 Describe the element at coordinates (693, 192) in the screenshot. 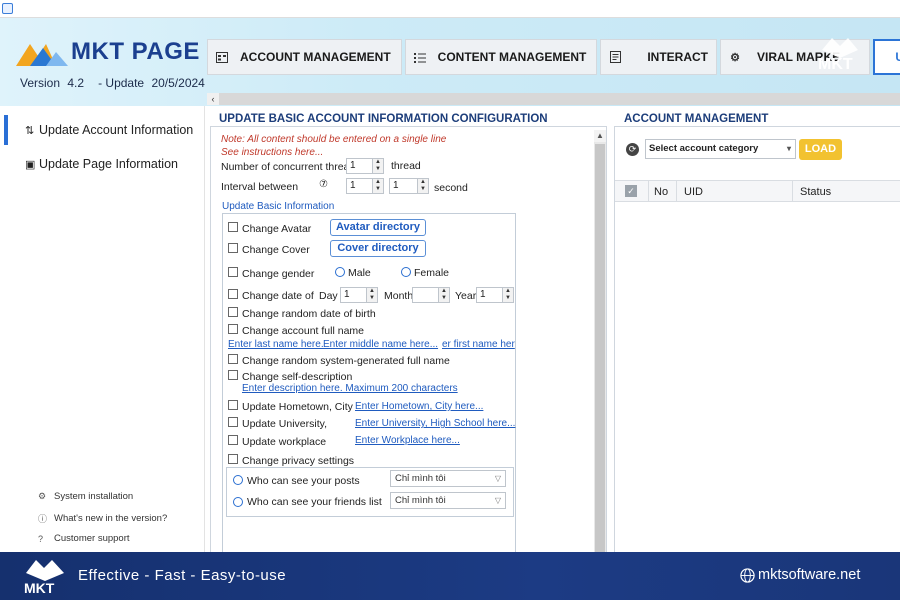

I see `column-uid: UID` at that location.